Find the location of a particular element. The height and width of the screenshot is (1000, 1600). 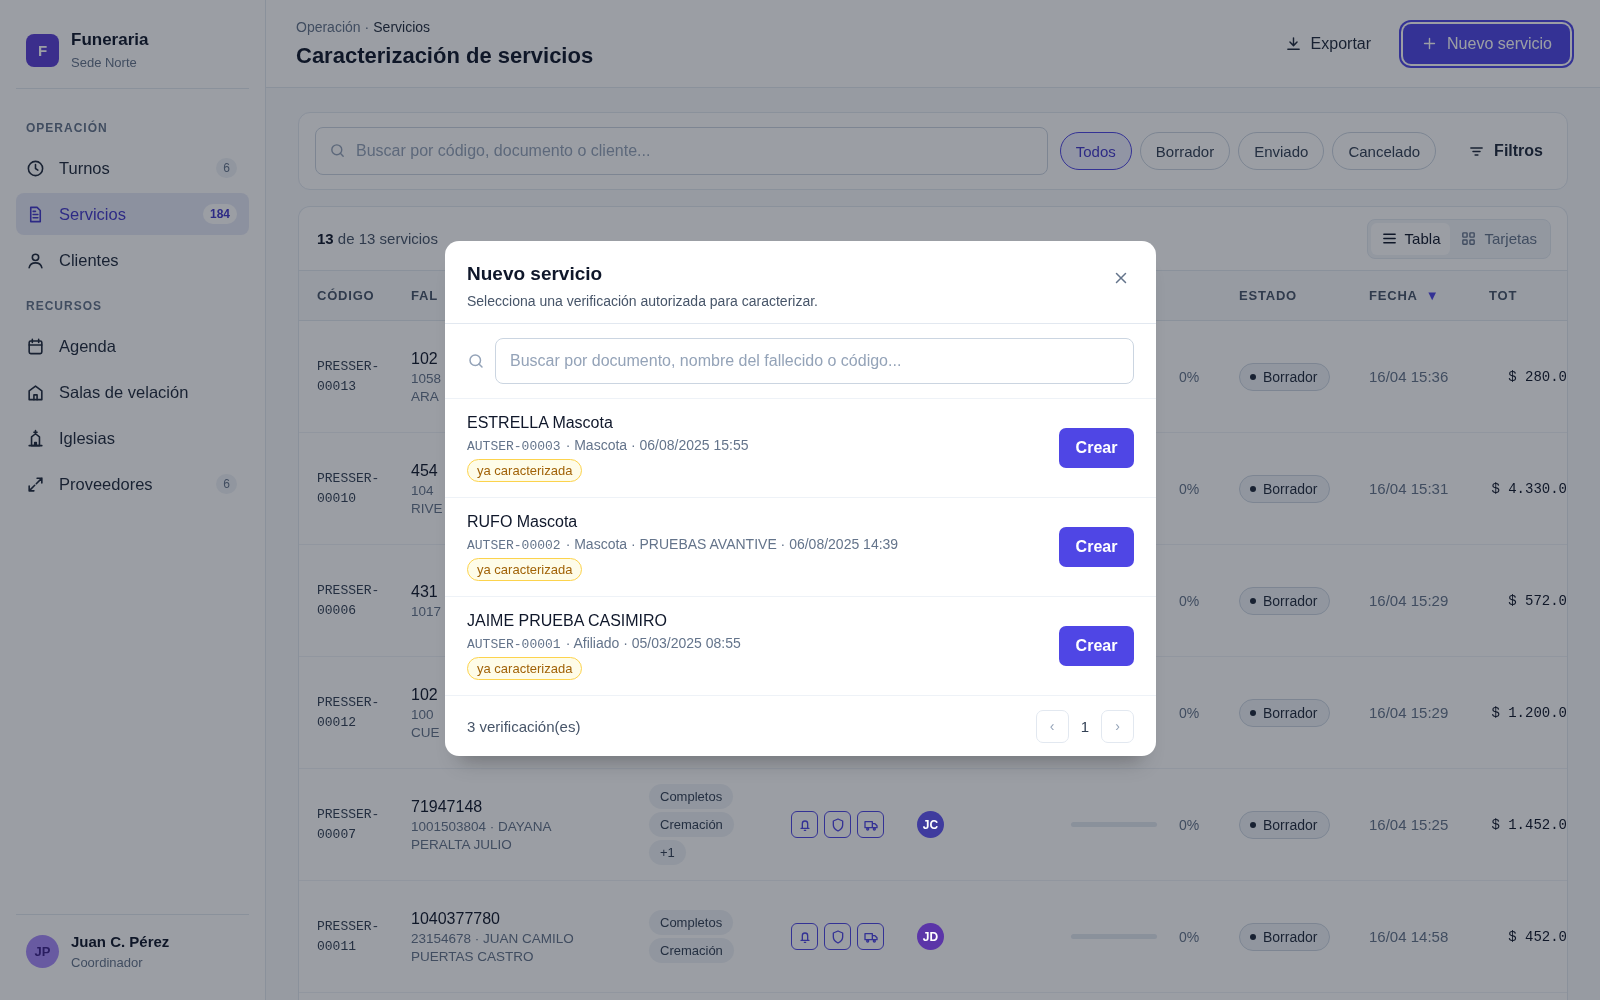

verification-meta: · Mascota · PRUEBAS AVANTIVE · 06/08/2025 14:39 is located at coordinates (732, 544).